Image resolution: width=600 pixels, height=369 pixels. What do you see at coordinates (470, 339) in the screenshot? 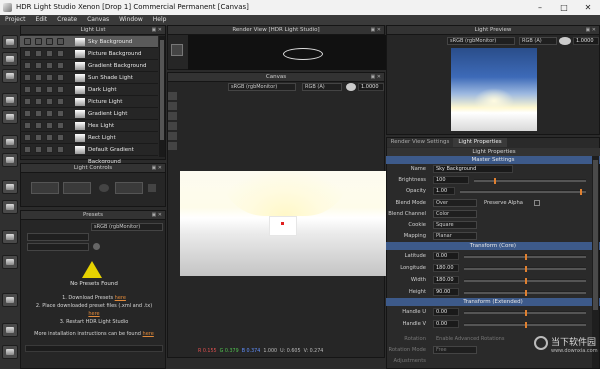
I see `enable-advanced-rotations: Enable Advanced Rotations` at bounding box center [470, 339].